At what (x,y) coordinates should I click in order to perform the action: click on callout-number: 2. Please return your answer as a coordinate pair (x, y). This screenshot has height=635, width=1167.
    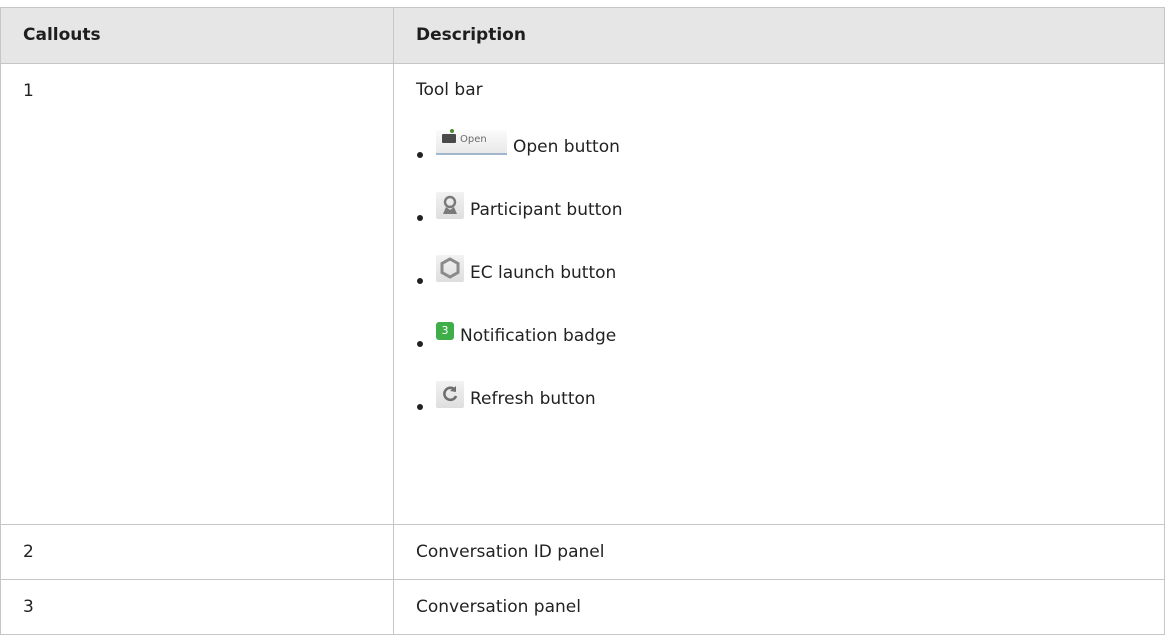
    Looking at the image, I should click on (197, 552).